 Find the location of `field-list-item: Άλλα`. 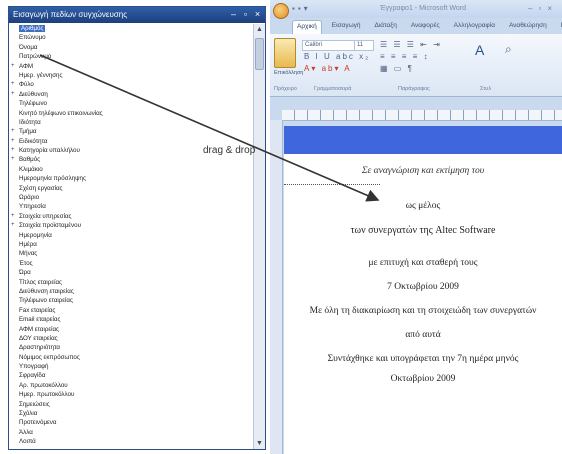

field-list-item: Άλλα is located at coordinates (131, 432).